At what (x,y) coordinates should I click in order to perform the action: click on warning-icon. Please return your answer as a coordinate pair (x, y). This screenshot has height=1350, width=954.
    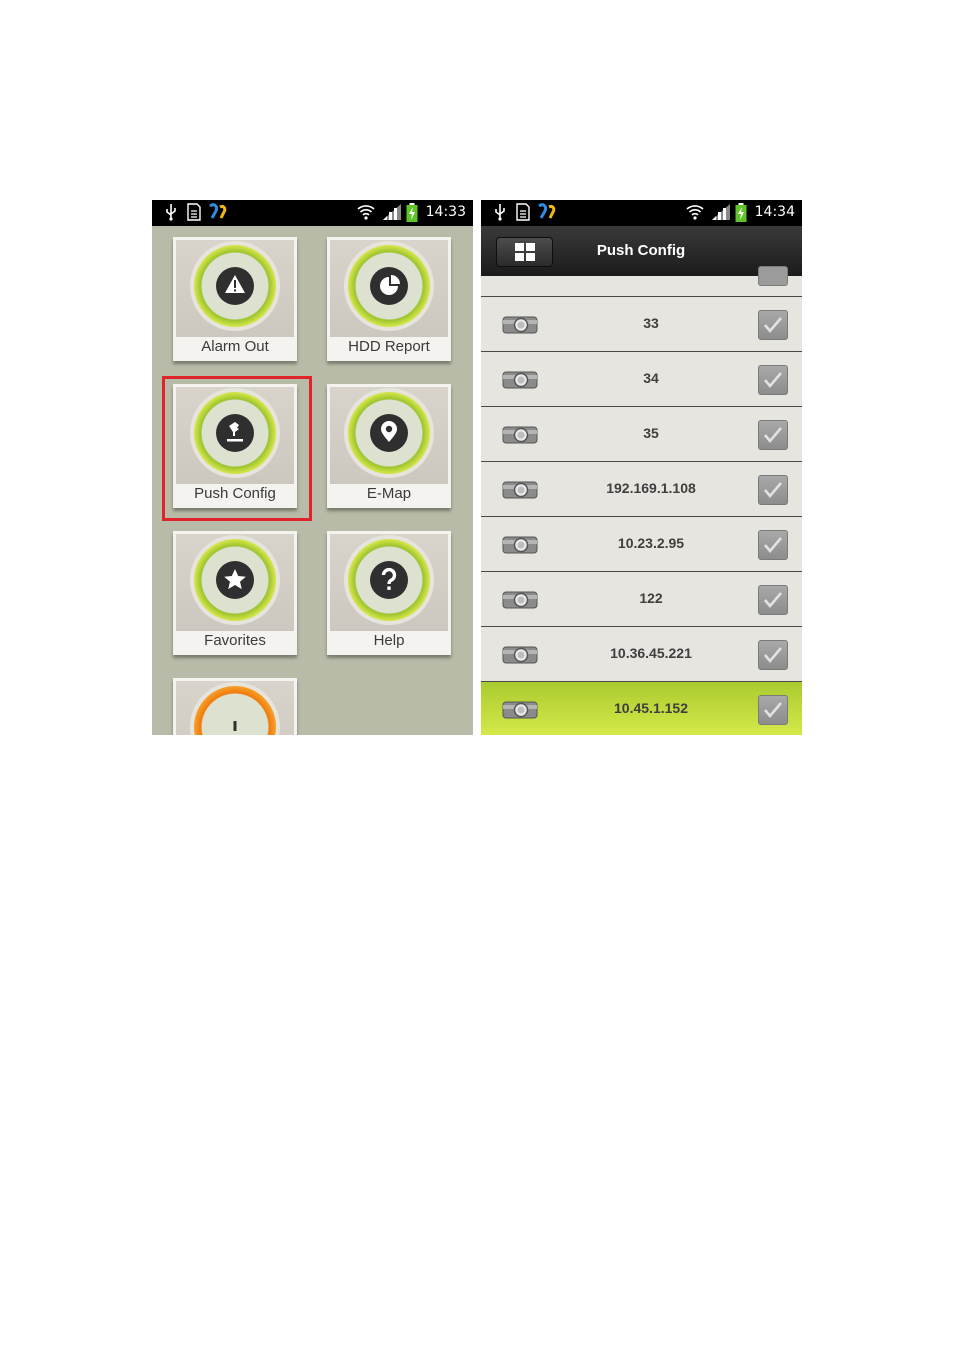
    Looking at the image, I should click on (235, 286).